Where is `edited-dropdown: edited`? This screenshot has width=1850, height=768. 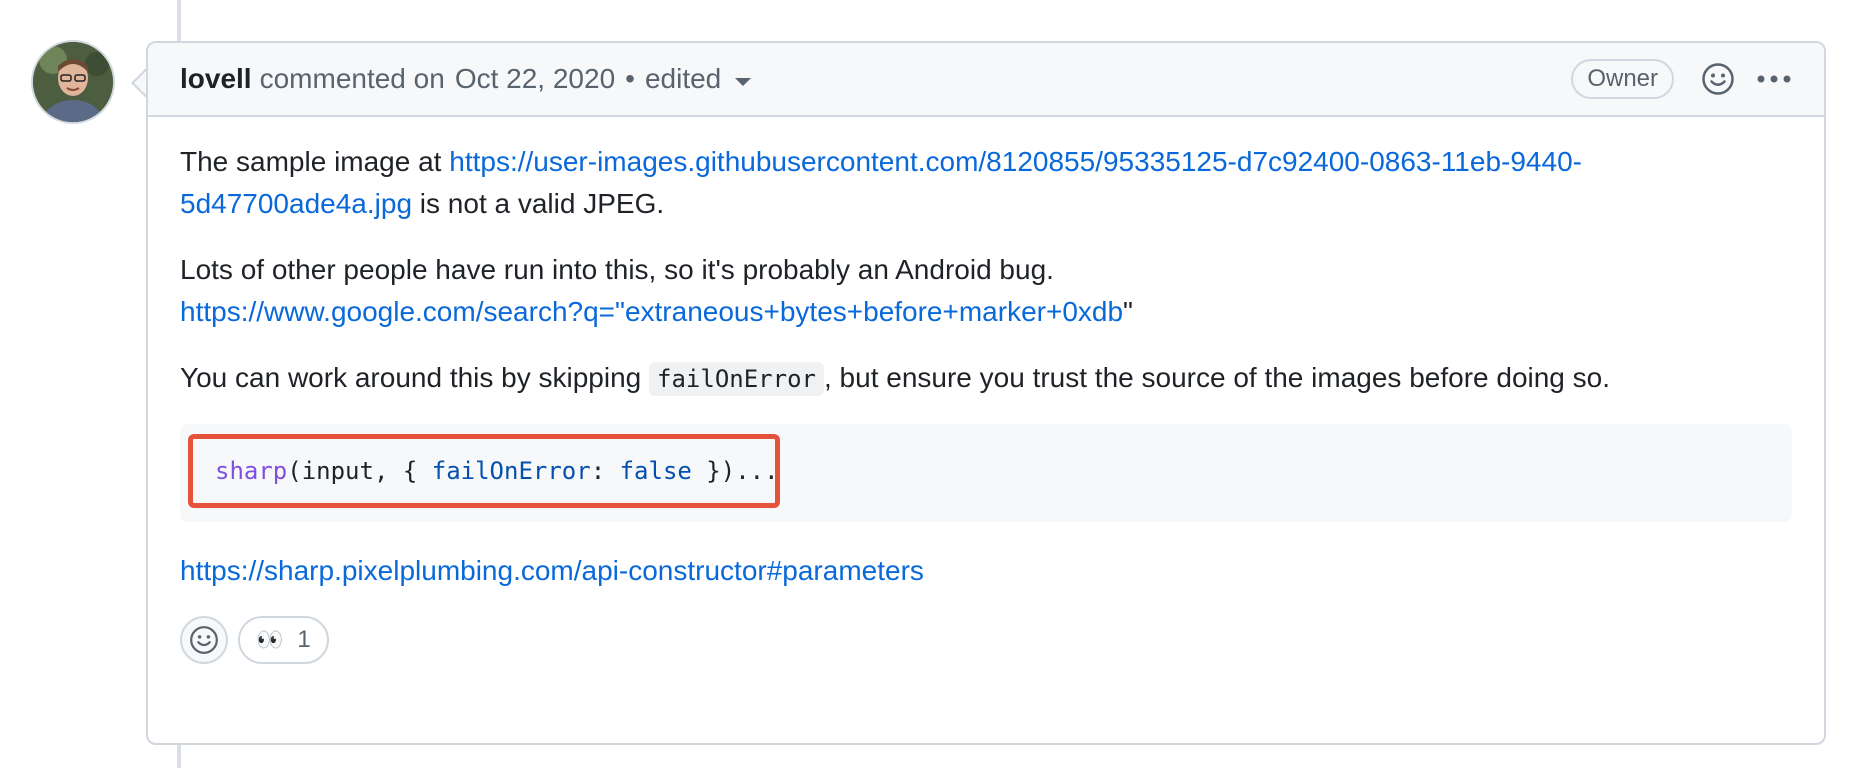 edited-dropdown: edited is located at coordinates (698, 79).